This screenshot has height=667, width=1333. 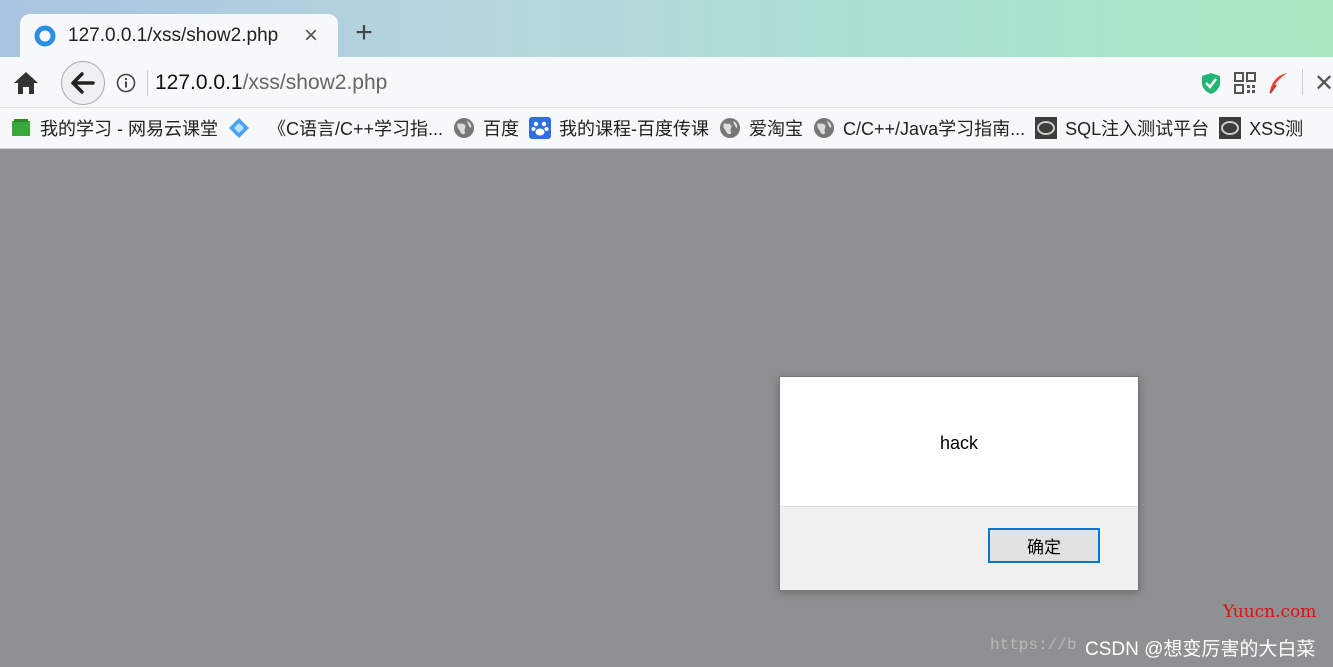 I want to click on bookmark-label: 我的学习 - 网易云课堂, so click(x=129, y=129).